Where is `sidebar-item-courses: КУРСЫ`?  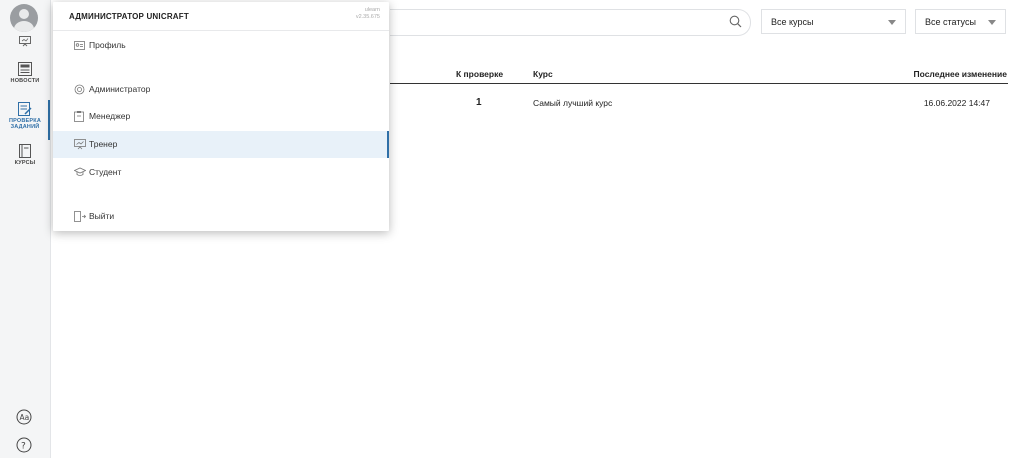 sidebar-item-courses: КУРСЫ is located at coordinates (25, 155).